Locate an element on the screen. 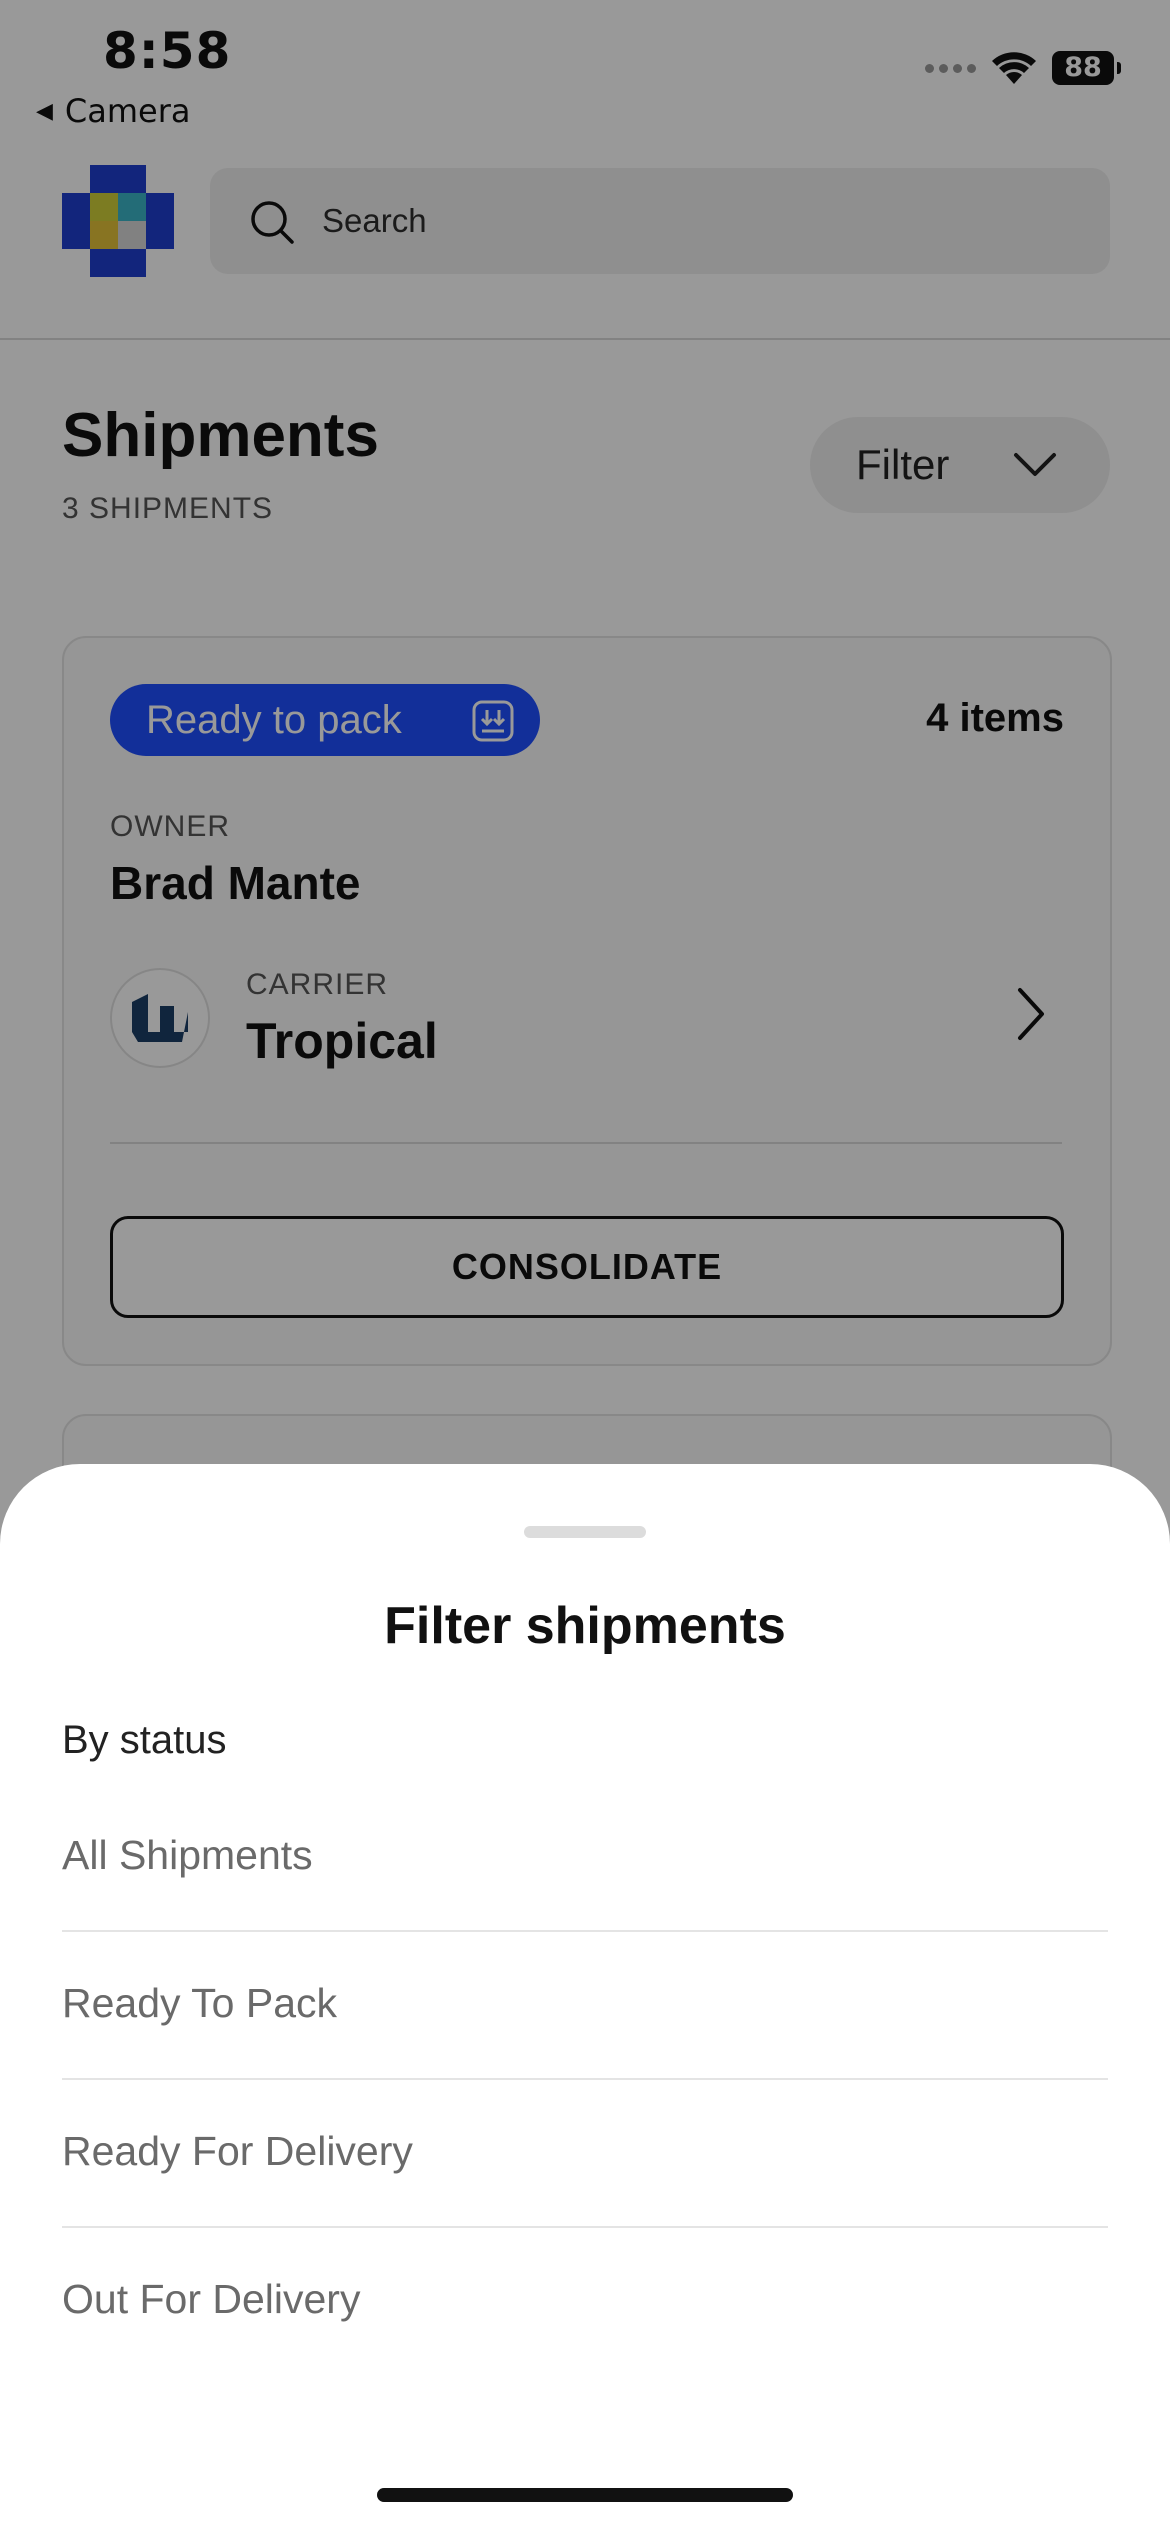  filter-option-label: All Shipments is located at coordinates (187, 1855).